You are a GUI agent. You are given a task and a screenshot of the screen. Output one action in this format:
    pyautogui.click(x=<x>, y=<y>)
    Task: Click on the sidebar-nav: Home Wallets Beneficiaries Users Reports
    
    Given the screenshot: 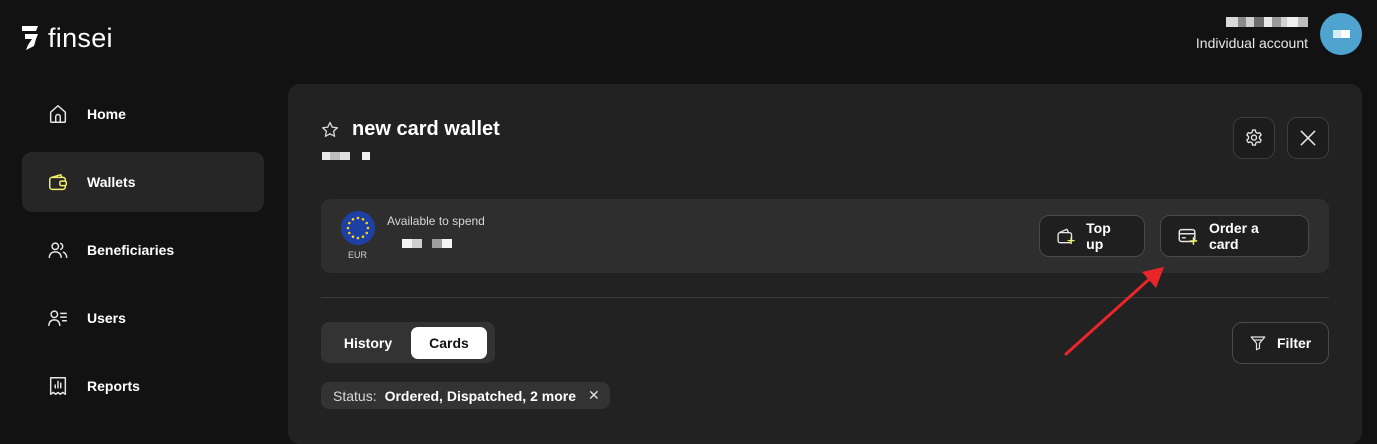 What is the action you would take?
    pyautogui.click(x=143, y=254)
    